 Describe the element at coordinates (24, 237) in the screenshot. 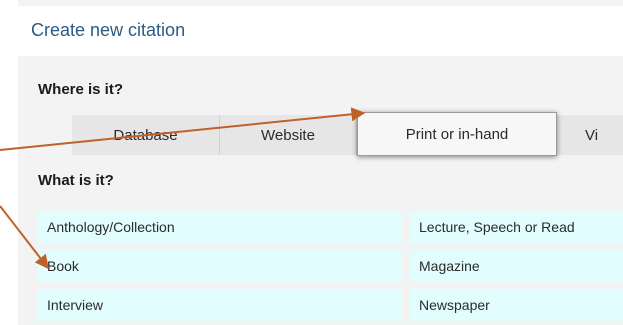

I see `arrow-to-book` at that location.